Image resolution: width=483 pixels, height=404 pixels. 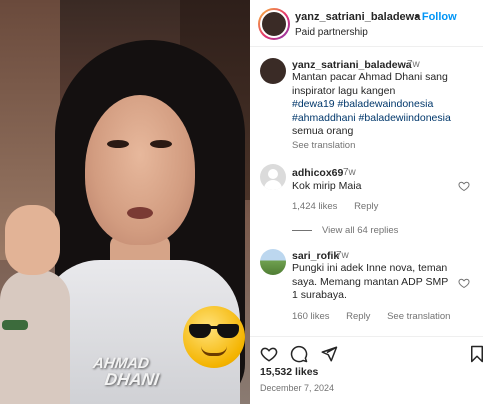 What do you see at coordinates (439, 17) in the screenshot?
I see `follow-label: Follow` at bounding box center [439, 17].